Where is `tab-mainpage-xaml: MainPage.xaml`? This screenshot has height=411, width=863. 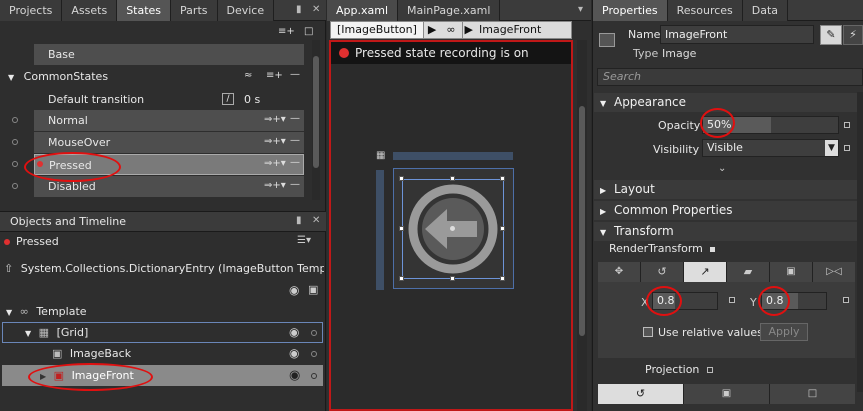 tab-mainpage-xaml: MainPage.xaml is located at coordinates (449, 10).